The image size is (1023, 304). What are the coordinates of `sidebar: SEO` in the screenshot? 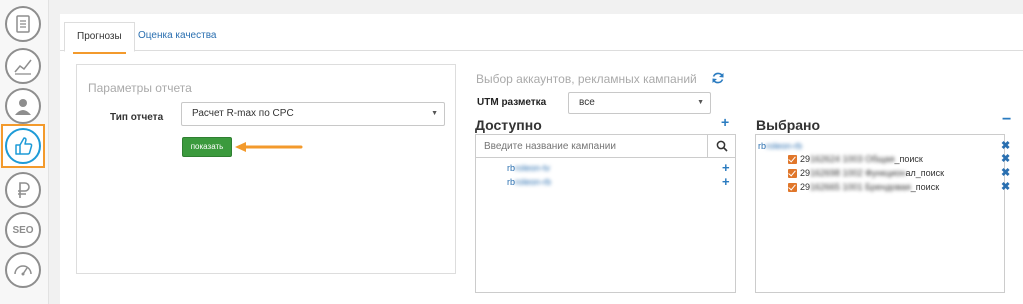 It's located at (24, 152).